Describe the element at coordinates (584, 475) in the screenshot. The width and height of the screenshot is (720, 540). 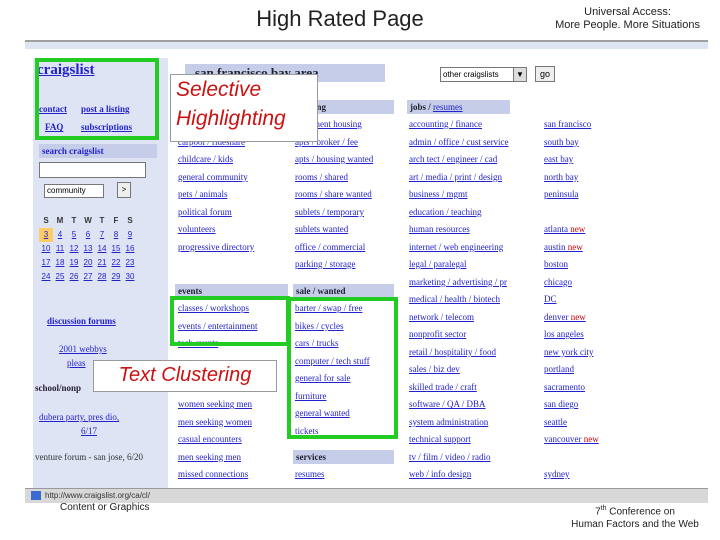
I see `city-item: sydney` at that location.